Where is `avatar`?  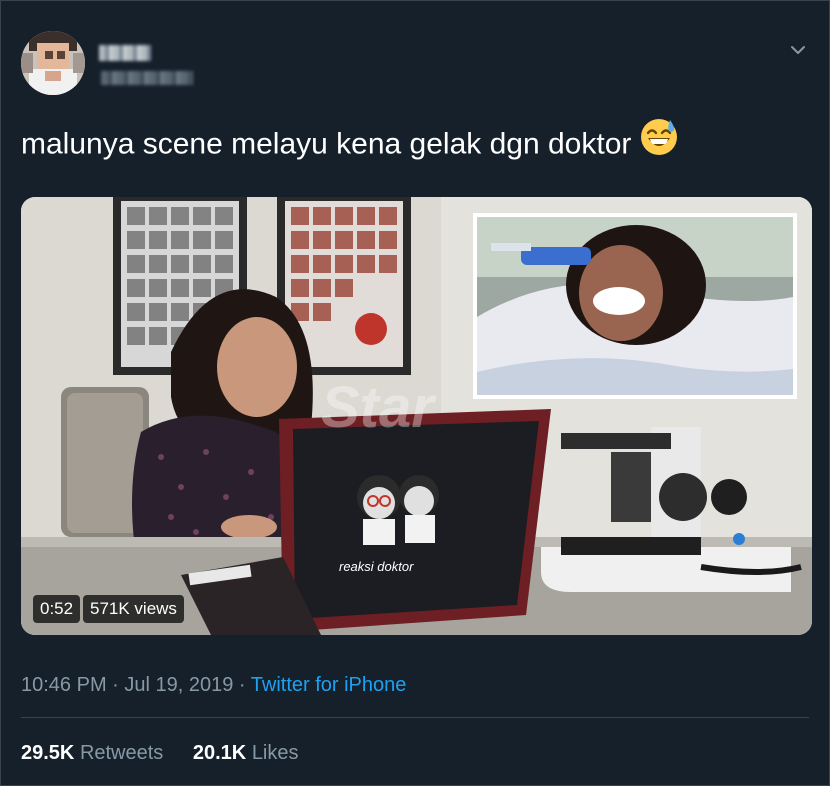
avatar is located at coordinates (53, 63).